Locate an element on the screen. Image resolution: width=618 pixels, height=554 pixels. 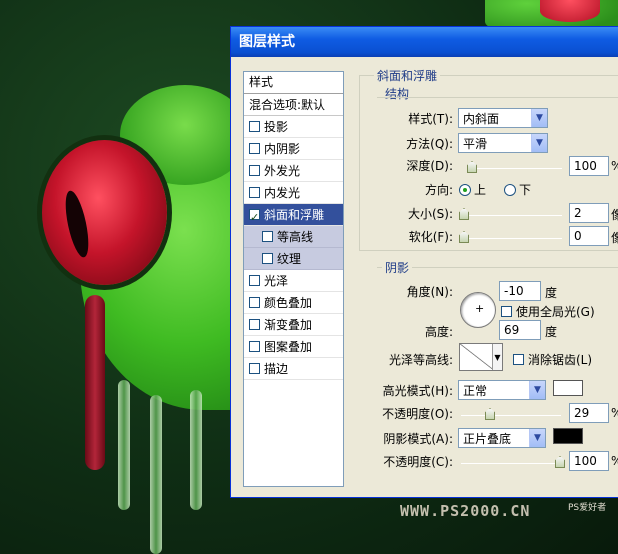
style-item: 内发光 is located at coordinates (293, 193).